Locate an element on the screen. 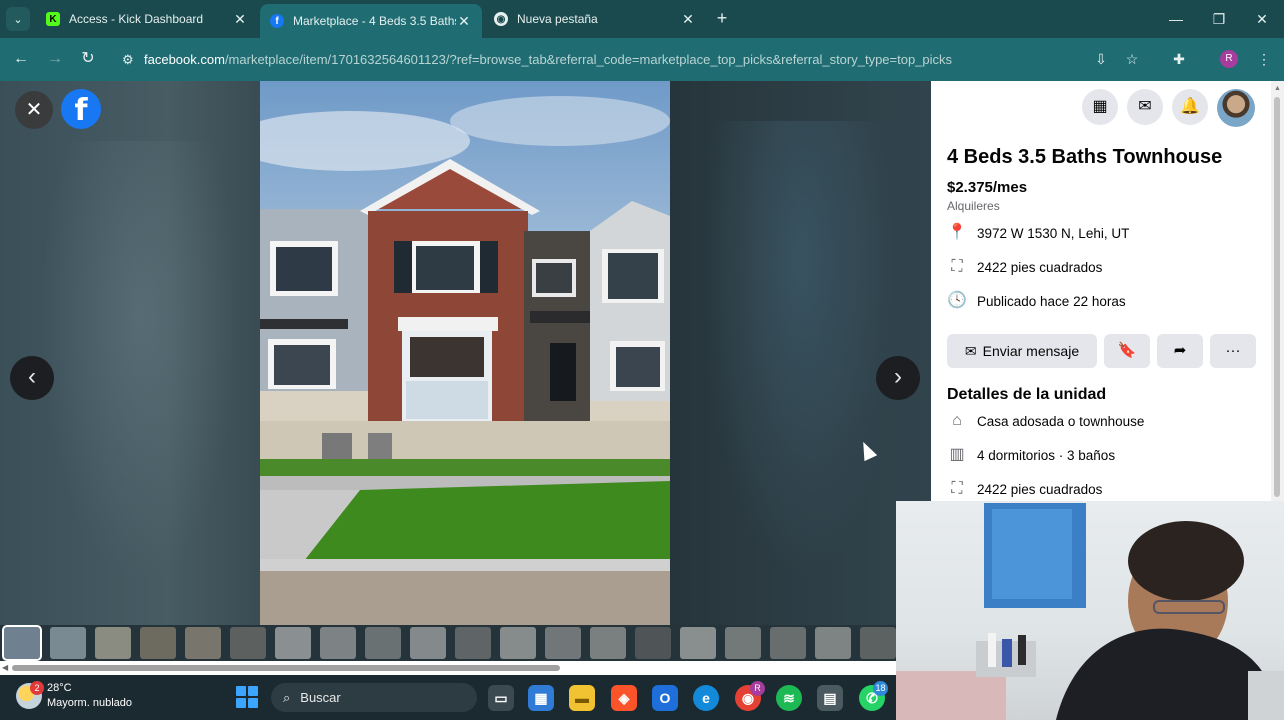 This screenshot has width=1284, height=720. edge-icon: e is located at coordinates (706, 698).